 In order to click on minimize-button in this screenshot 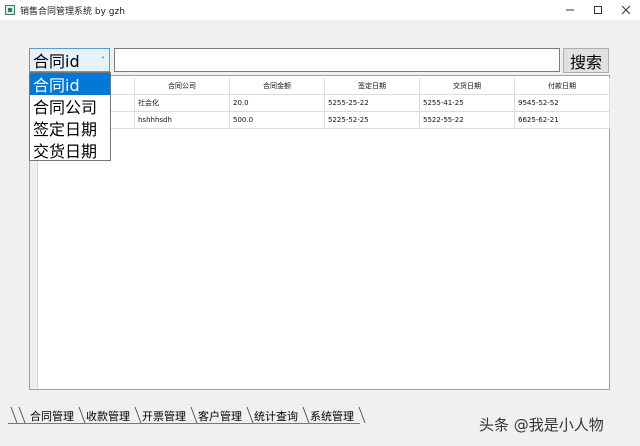, I will do `click(570, 10)`.